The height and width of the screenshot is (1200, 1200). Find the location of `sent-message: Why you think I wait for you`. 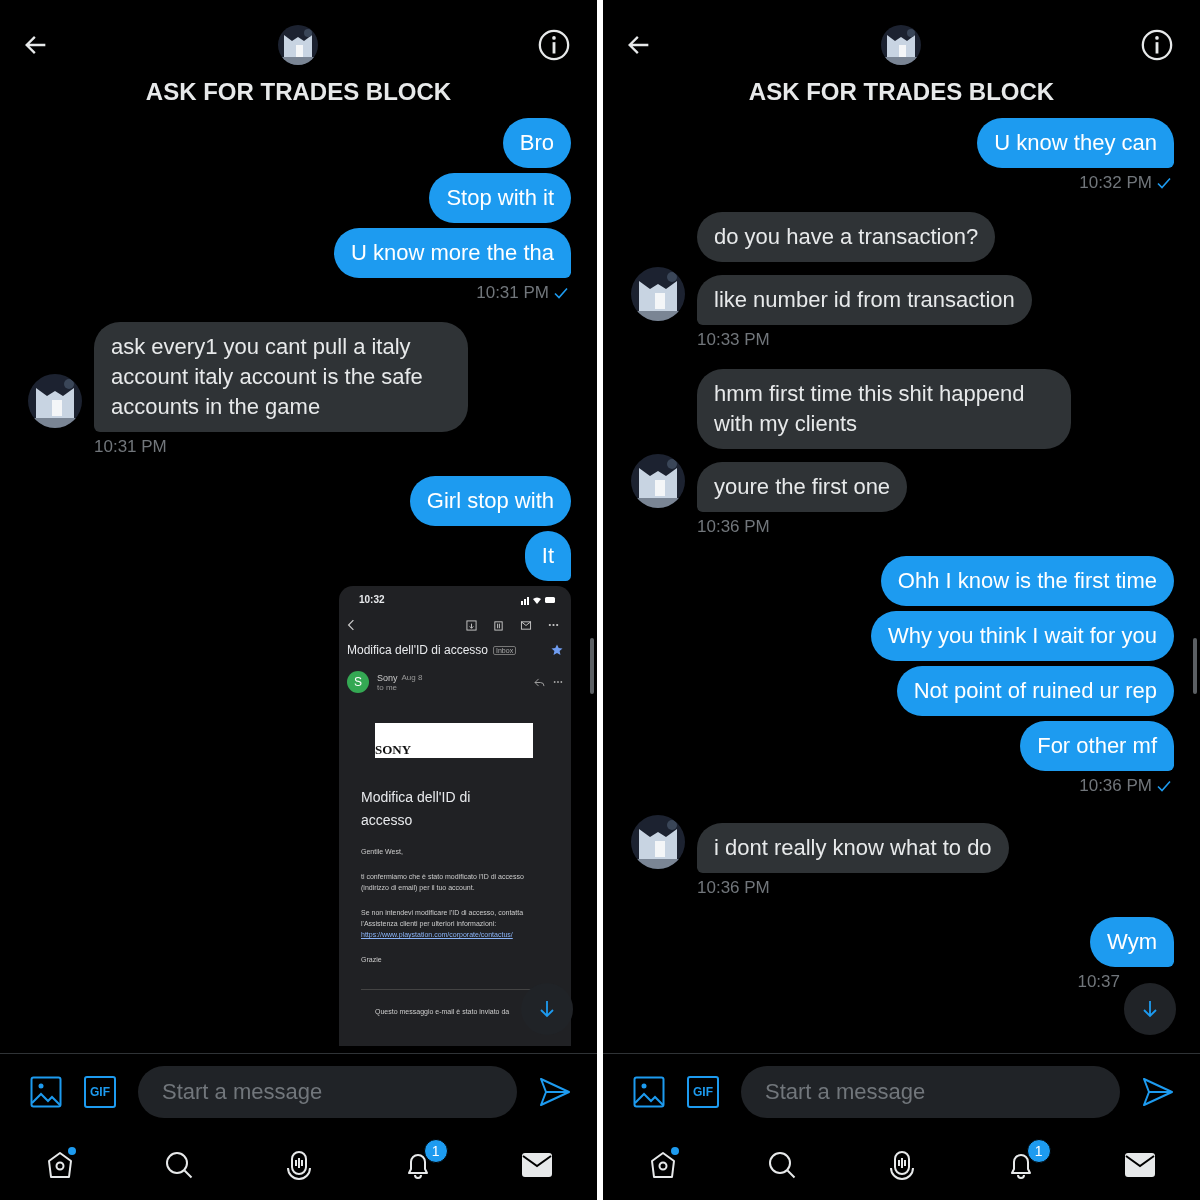

sent-message: Why you think I wait for you is located at coordinates (1022, 636).